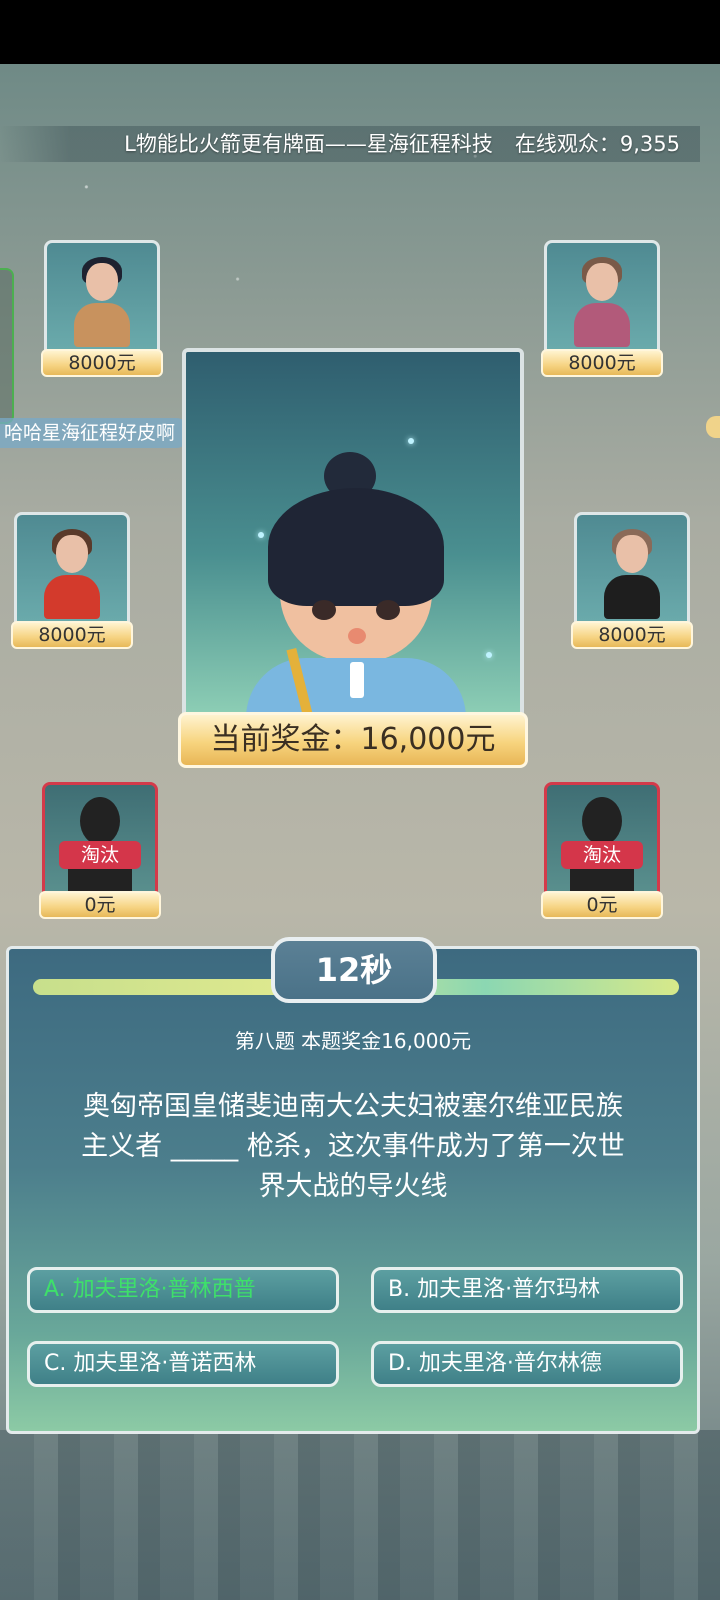 The height and width of the screenshot is (1600, 720). I want to click on left-side-tab, so click(7, 346).